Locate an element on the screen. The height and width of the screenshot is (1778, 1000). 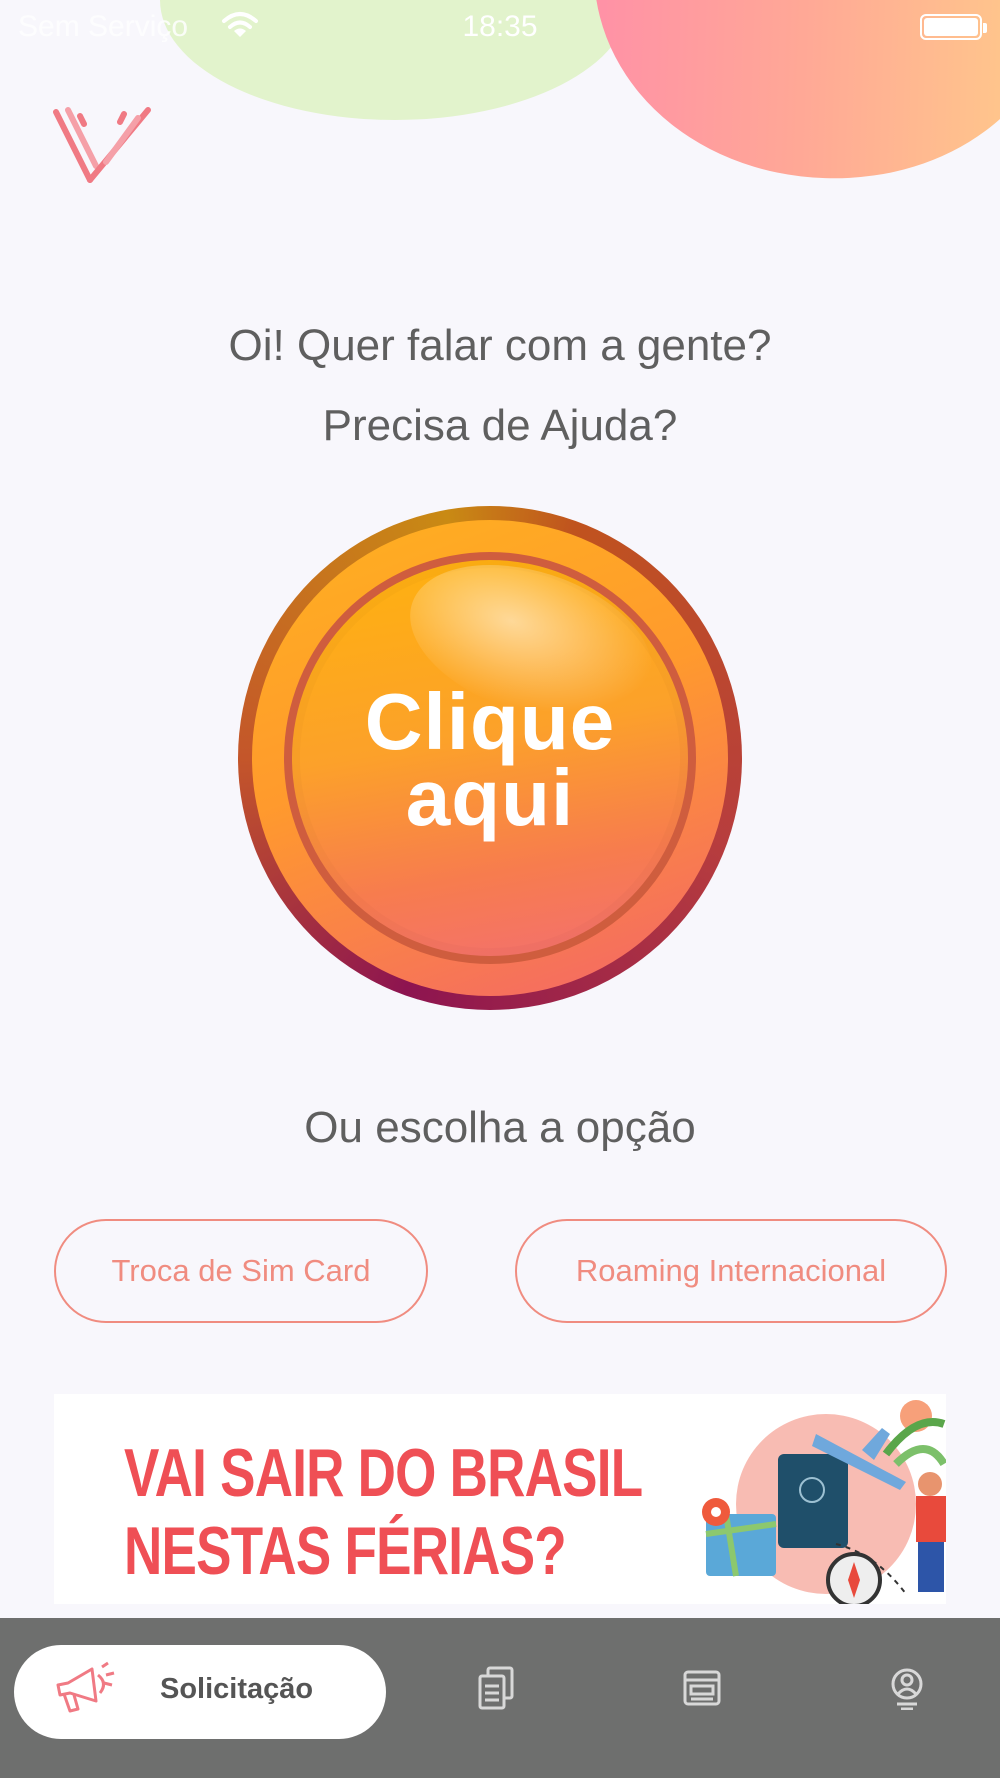
banner-headline: VAI SAIR DO BRASIL NESTAS FÉRIAS? is located at coordinates (383, 1512).